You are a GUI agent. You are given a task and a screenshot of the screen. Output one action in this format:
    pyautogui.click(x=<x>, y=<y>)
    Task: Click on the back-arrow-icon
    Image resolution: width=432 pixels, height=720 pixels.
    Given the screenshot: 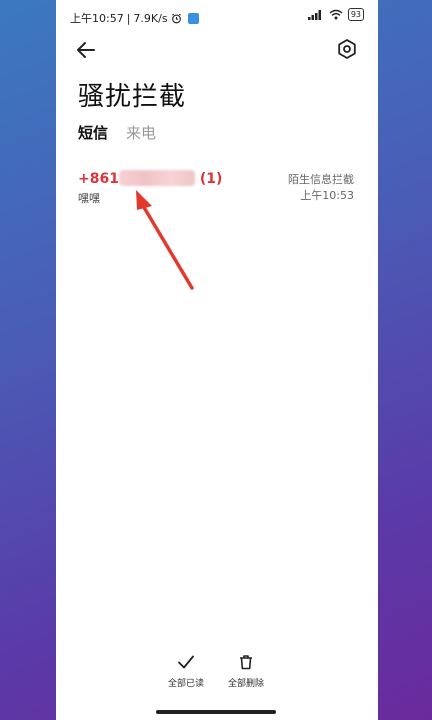 What is the action you would take?
    pyautogui.click(x=86, y=50)
    